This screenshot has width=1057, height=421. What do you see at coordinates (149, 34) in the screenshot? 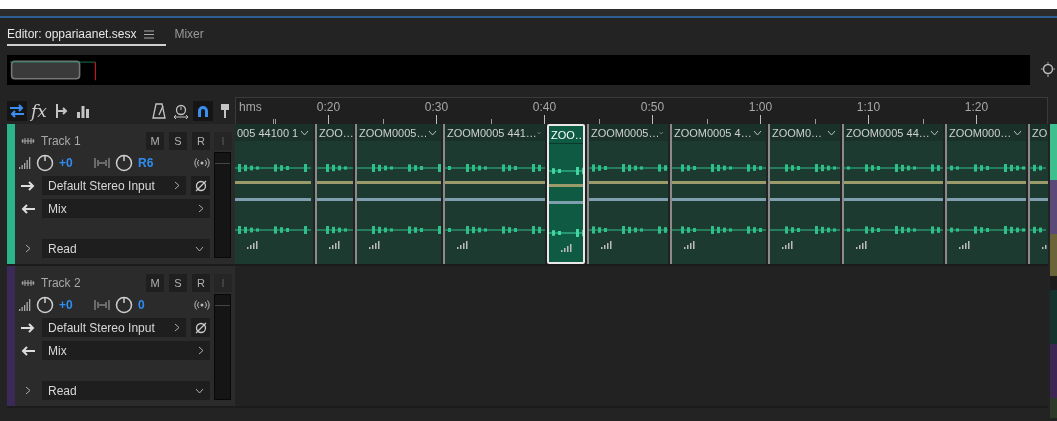
I see `menu-icon` at bounding box center [149, 34].